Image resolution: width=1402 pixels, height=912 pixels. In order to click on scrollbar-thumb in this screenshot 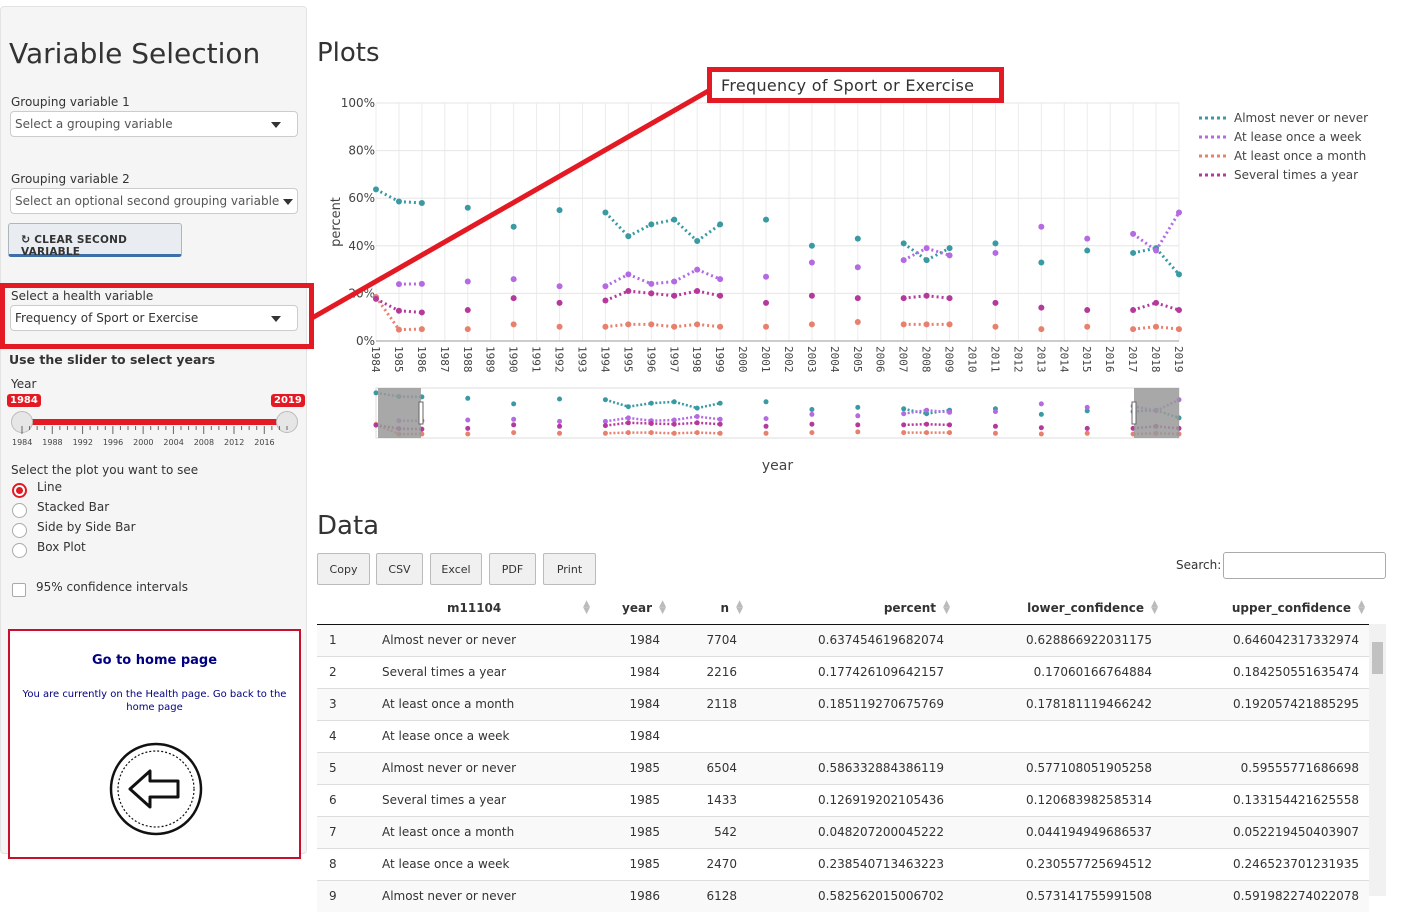, I will do `click(1377, 658)`.